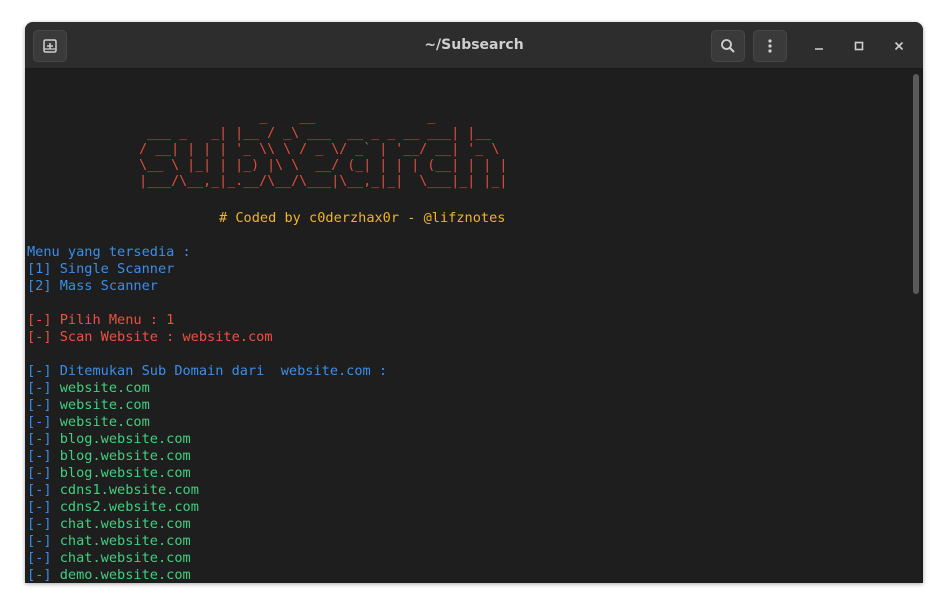 This screenshot has width=948, height=611. Describe the element at coordinates (267, 133) in the screenshot. I see `ascii-line: ___ _ _| |__ / _\ ___ __ _ _ __ ___| |__` at that location.